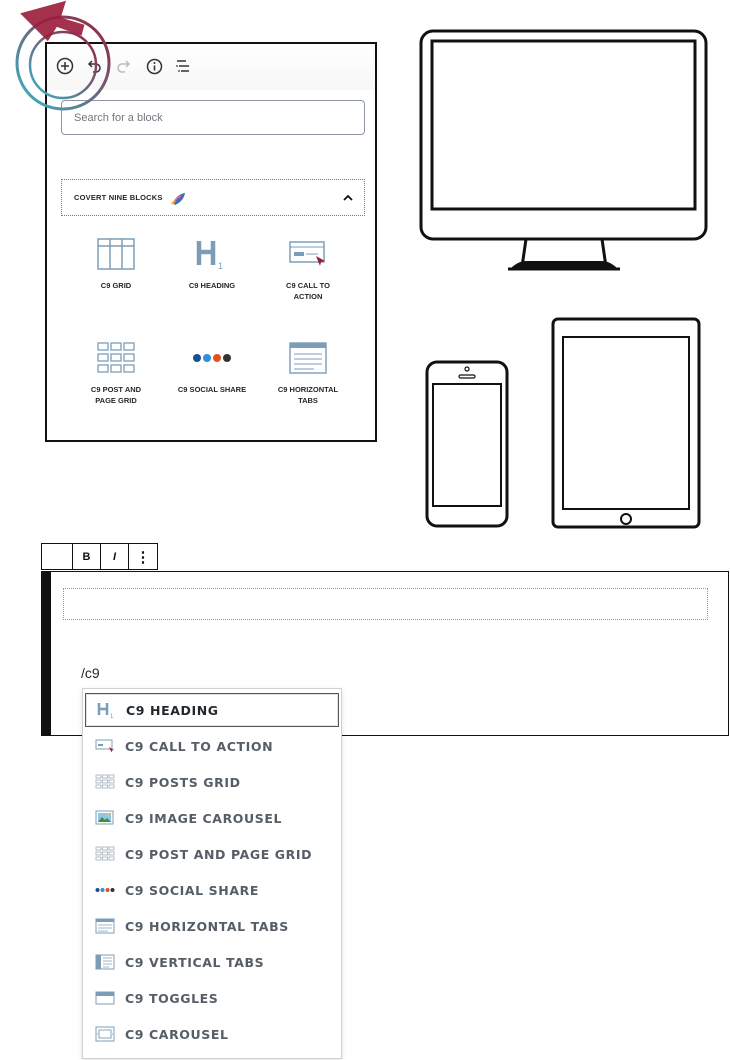  What do you see at coordinates (116, 254) in the screenshot?
I see `grid-icon` at bounding box center [116, 254].